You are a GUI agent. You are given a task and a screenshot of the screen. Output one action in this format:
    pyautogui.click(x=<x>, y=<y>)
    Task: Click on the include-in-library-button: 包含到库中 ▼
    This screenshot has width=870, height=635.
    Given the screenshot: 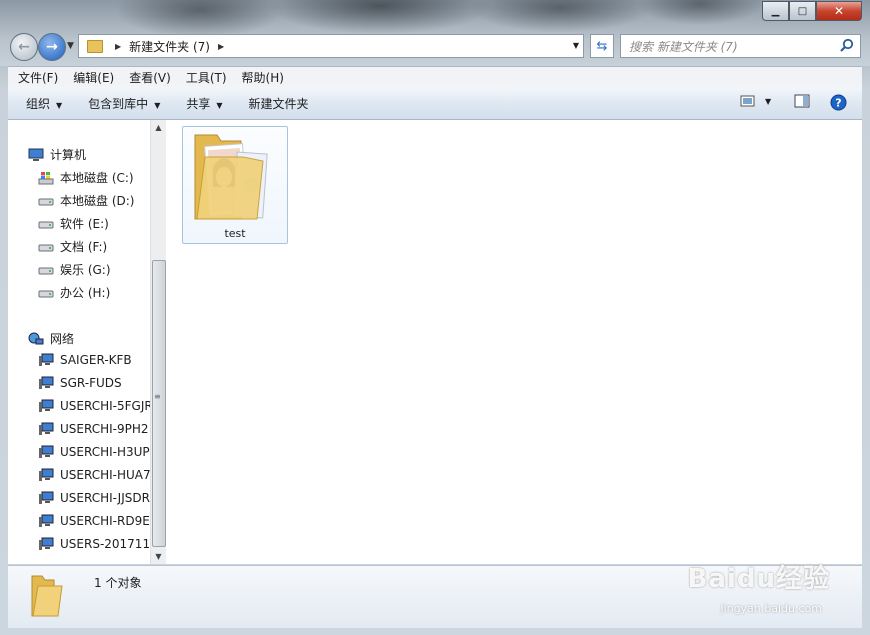 What is the action you would take?
    pyautogui.click(x=124, y=103)
    